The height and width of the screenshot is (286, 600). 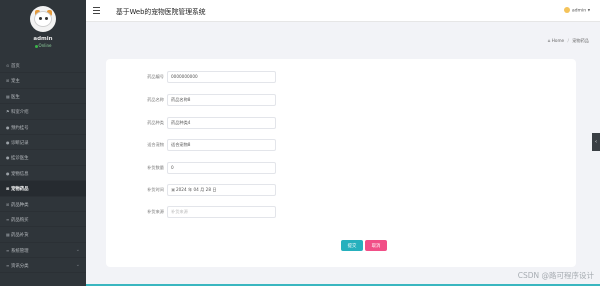 What do you see at coordinates (43, 158) in the screenshot?
I see `sidebar-item: ● 挂诊医生` at bounding box center [43, 158].